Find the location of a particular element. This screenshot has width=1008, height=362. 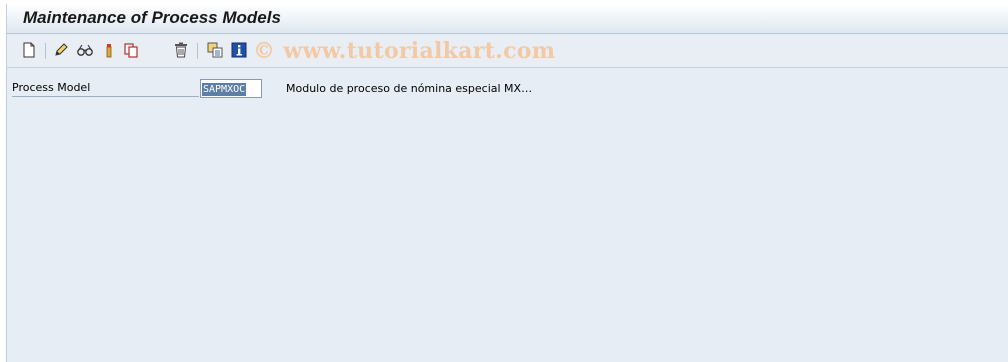

create-icon is located at coordinates (29, 51).